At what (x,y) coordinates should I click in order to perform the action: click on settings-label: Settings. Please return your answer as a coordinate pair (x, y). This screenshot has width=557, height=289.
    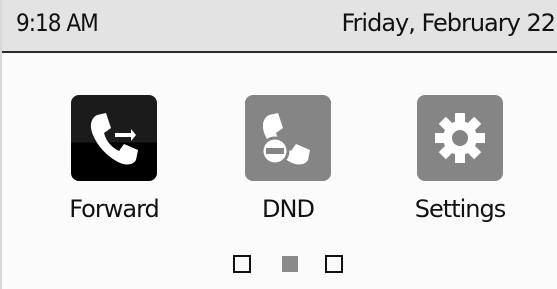
    Looking at the image, I should click on (460, 209).